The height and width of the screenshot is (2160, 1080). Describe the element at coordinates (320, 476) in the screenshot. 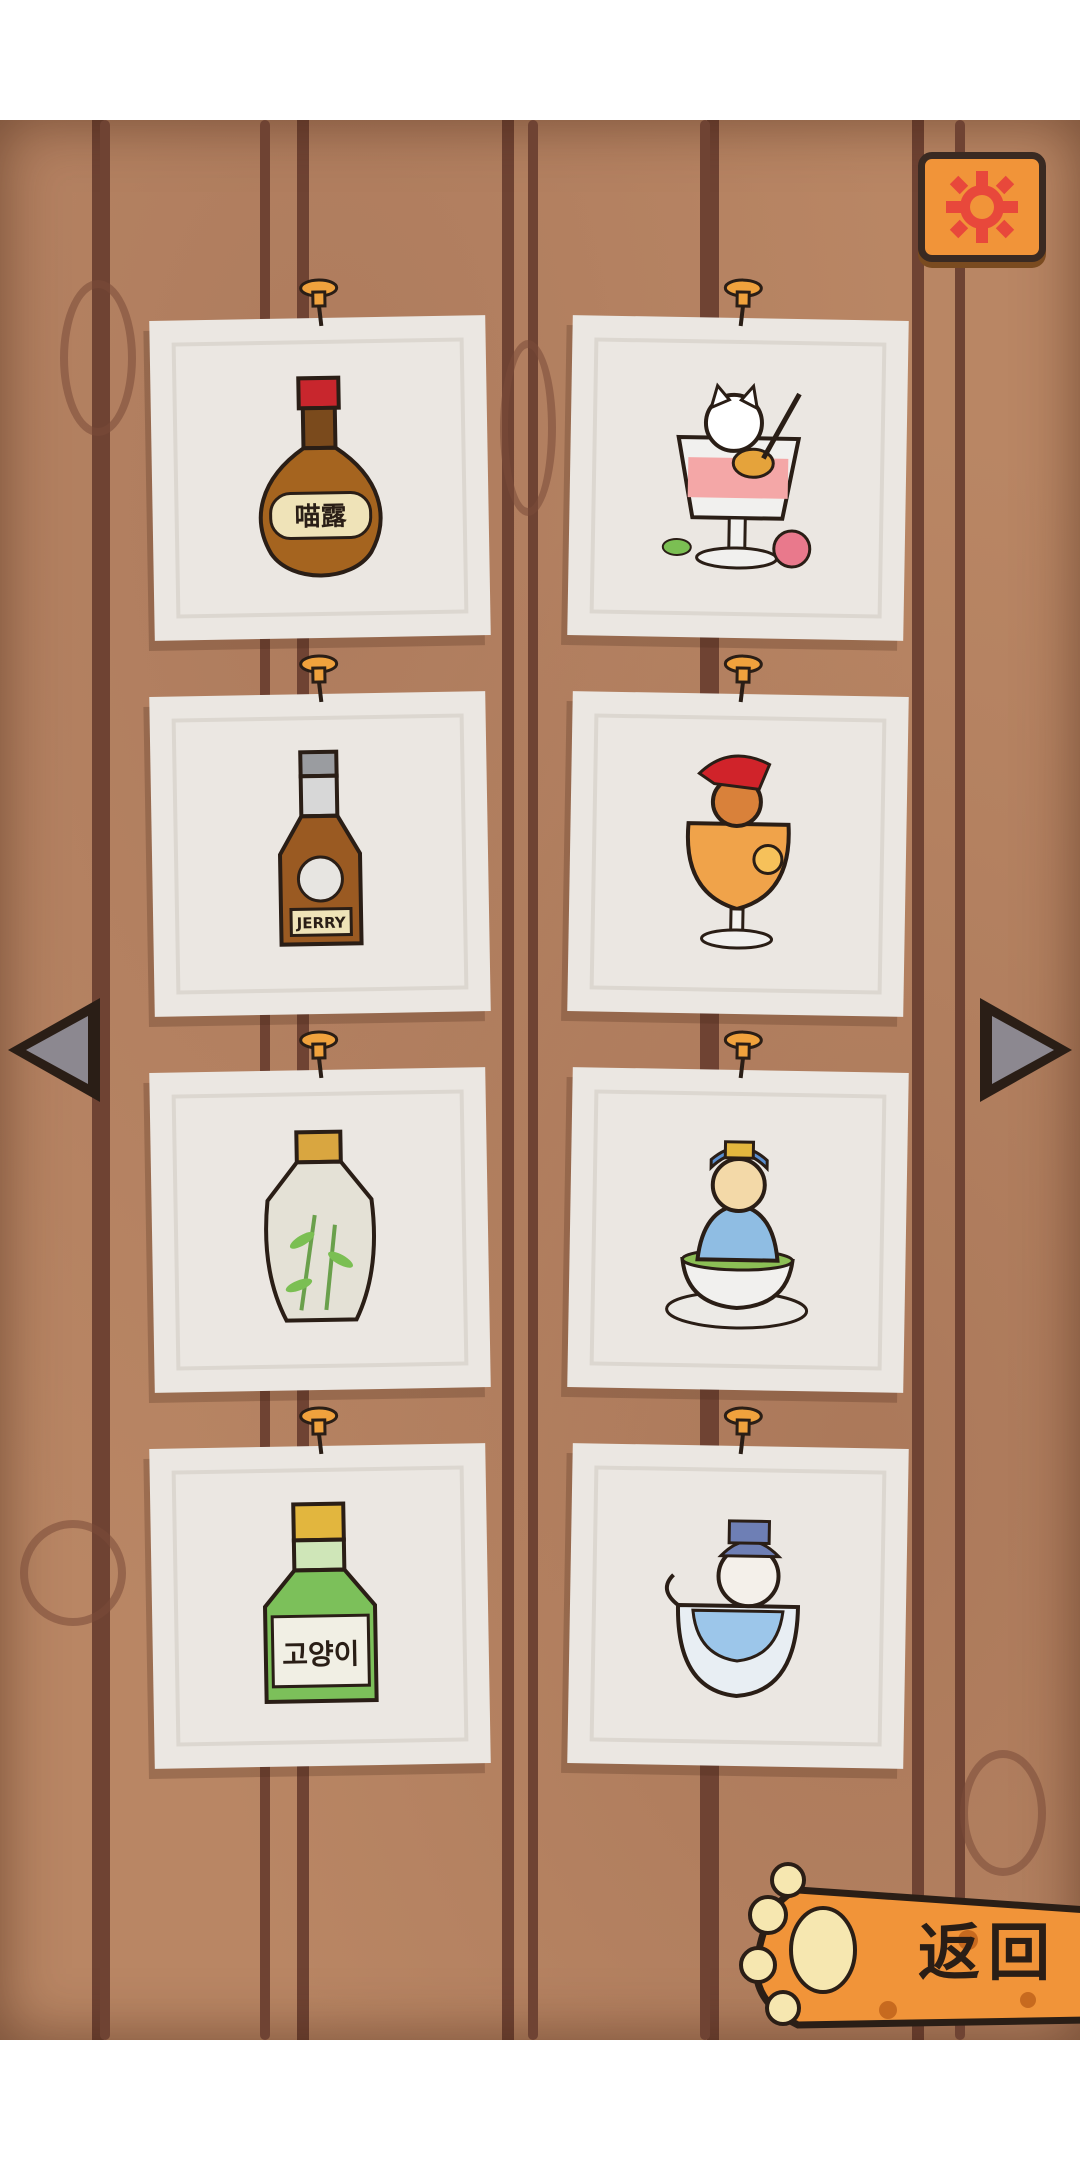

I see `amber-bottle-icon: 喵露` at that location.